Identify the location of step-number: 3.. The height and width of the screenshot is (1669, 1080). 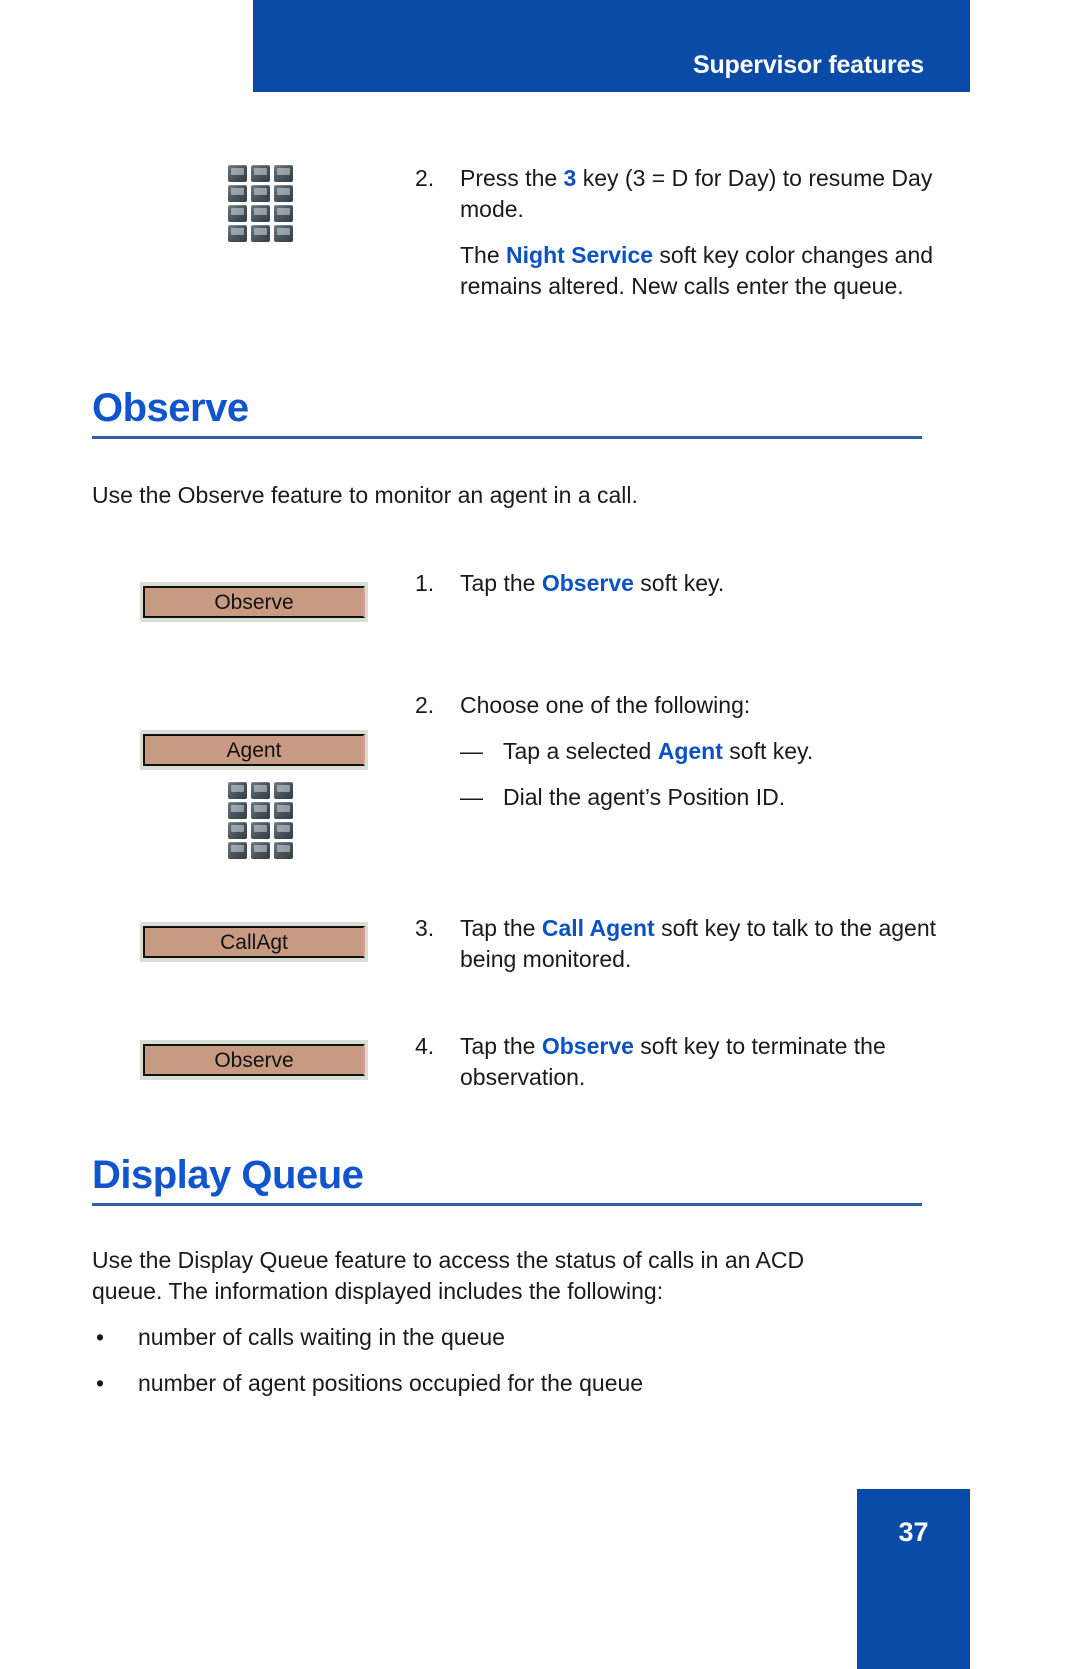
(425, 928).